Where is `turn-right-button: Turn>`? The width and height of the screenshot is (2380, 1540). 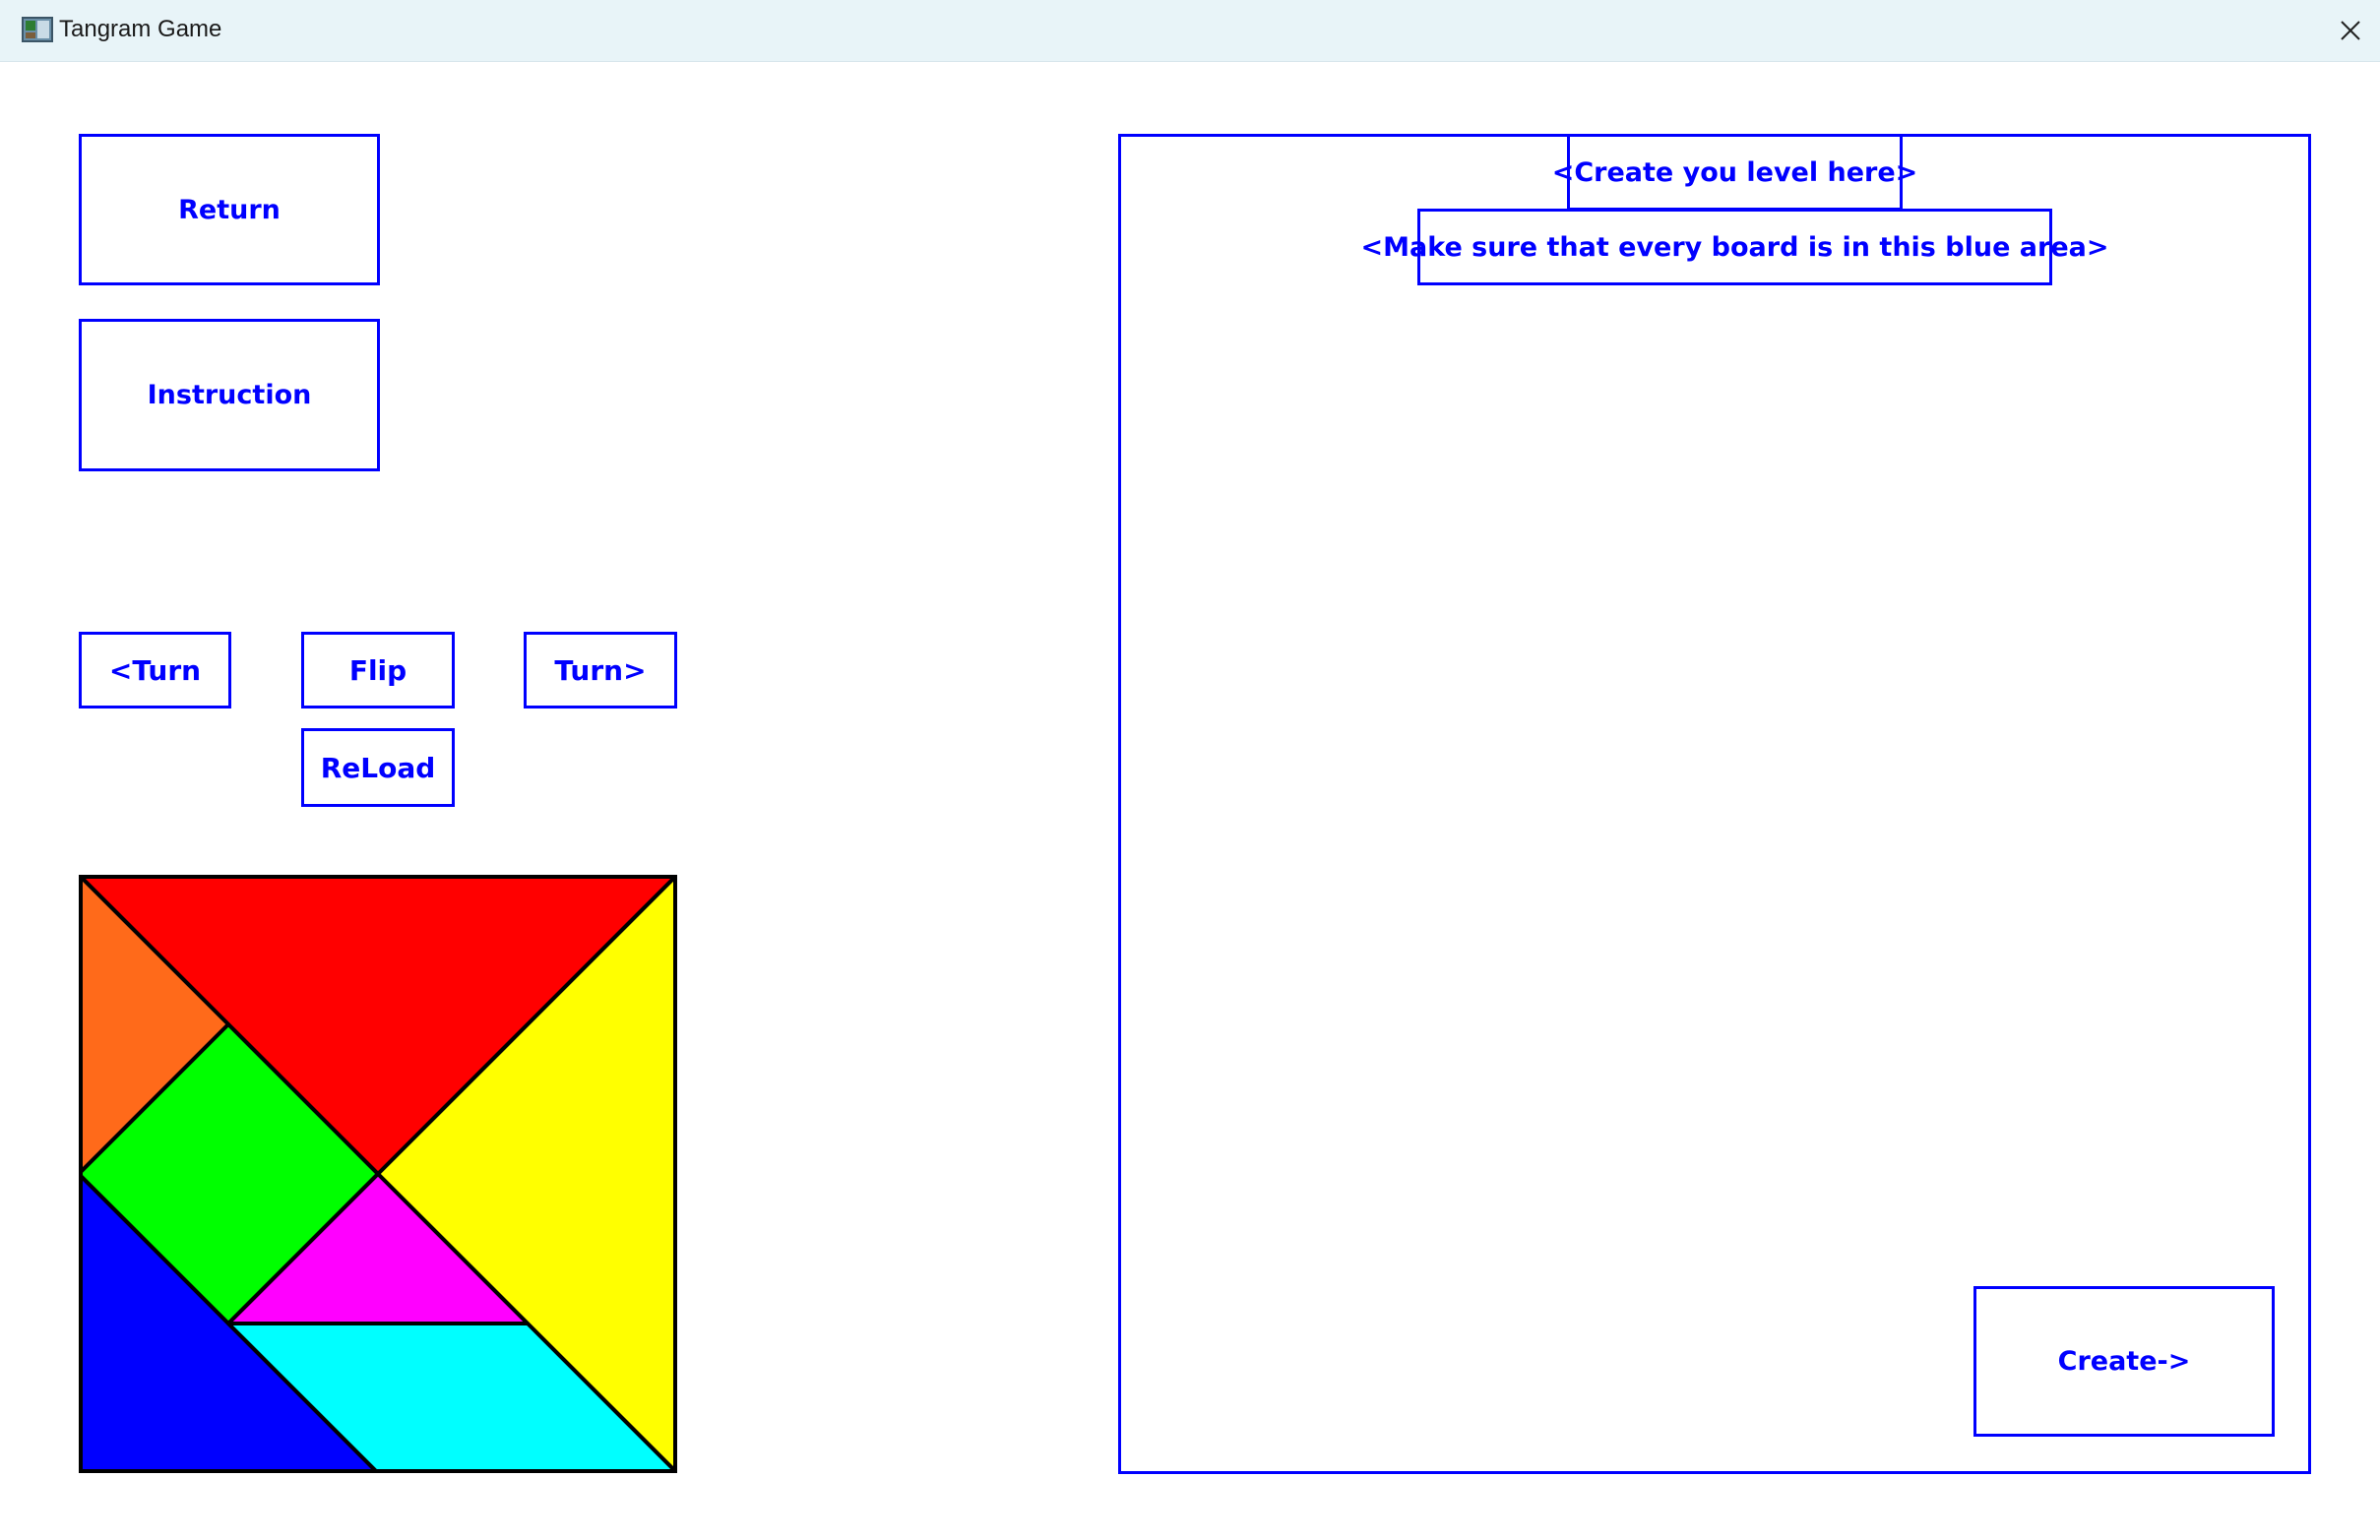 turn-right-button: Turn> is located at coordinates (600, 670).